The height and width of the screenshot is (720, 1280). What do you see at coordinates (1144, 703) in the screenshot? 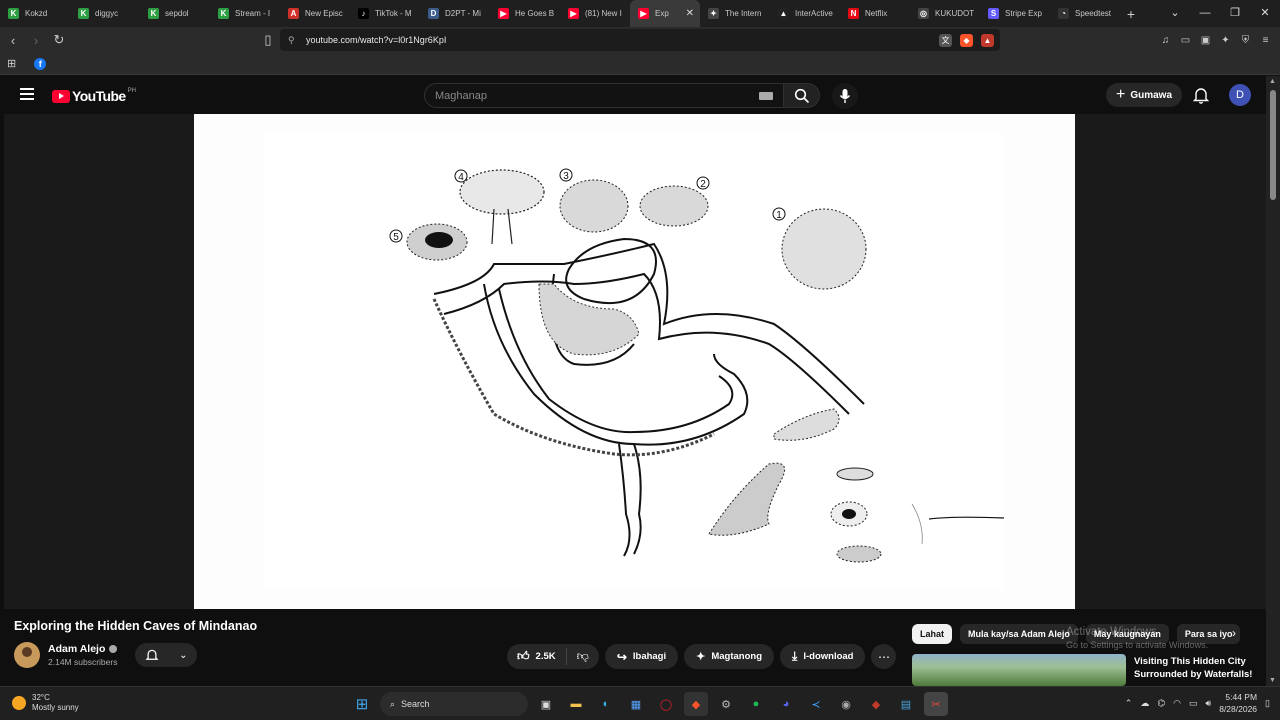
I see `cloud-icon: ☁` at bounding box center [1144, 703].